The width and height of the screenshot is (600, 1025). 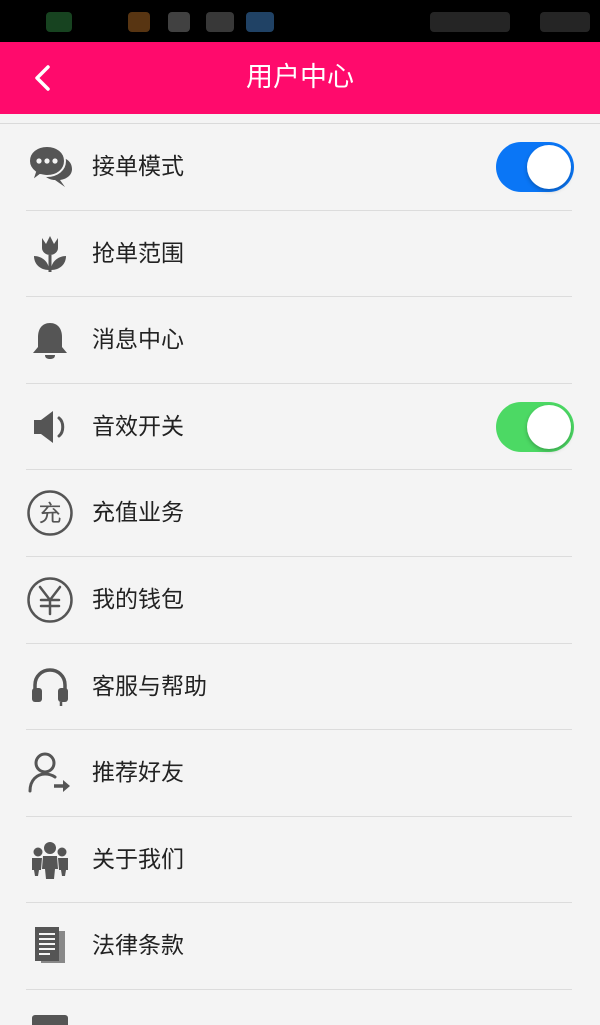 What do you see at coordinates (470, 22) in the screenshot?
I see `signal-icon` at bounding box center [470, 22].